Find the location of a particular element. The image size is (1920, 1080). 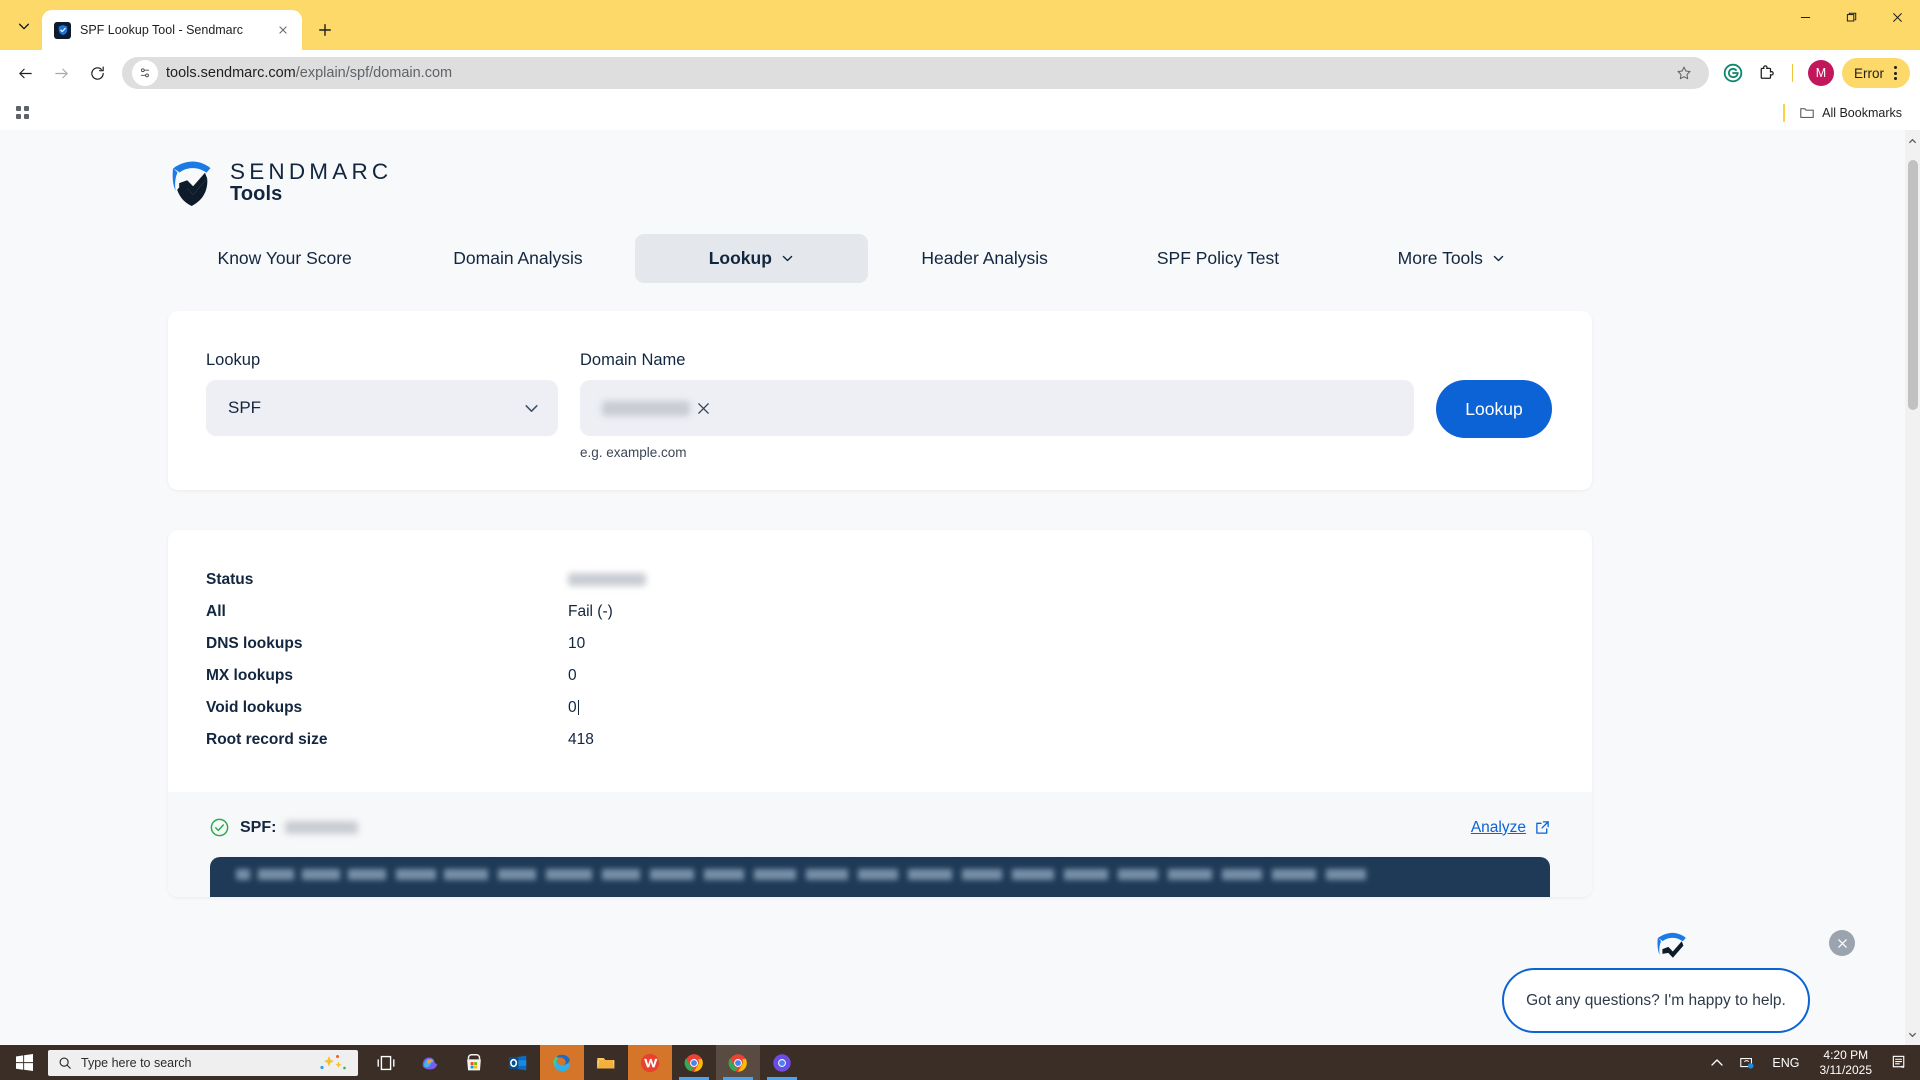

star-icon is located at coordinates (1684, 73).